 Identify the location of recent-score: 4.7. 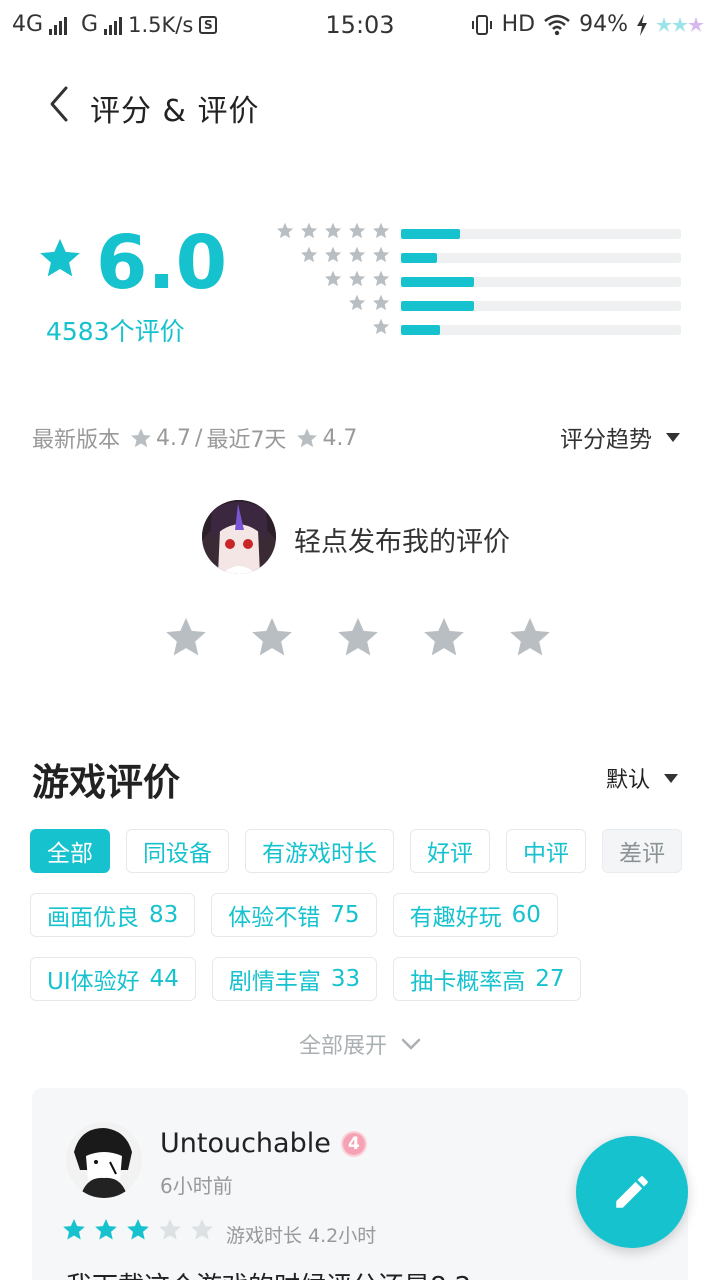
(340, 438).